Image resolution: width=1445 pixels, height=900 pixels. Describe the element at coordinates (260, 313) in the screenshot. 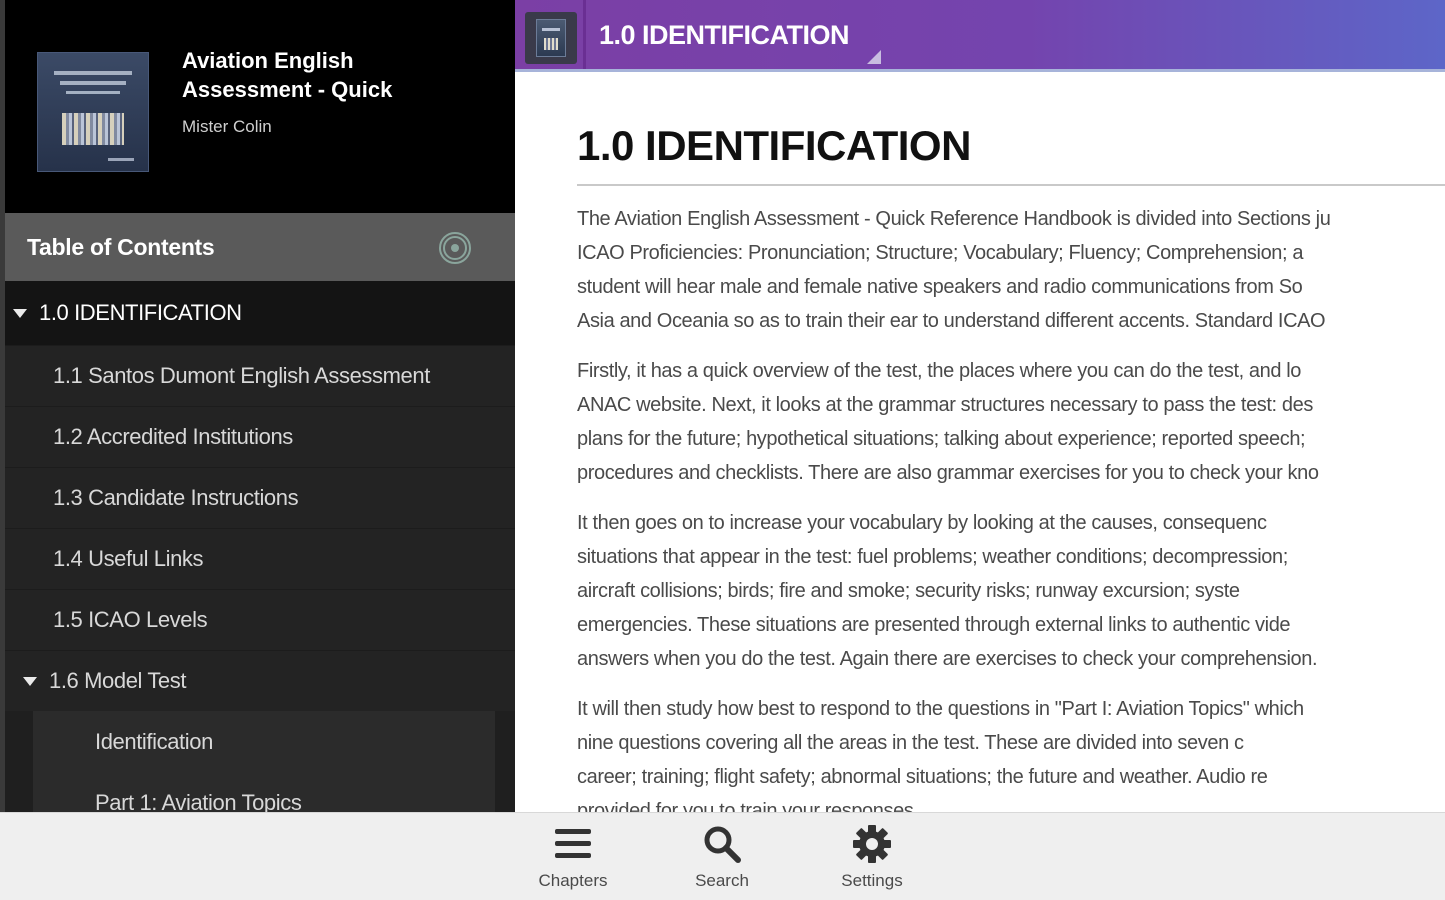

I see `toc-item-identification: 1.0 IDENTIFICATION` at that location.